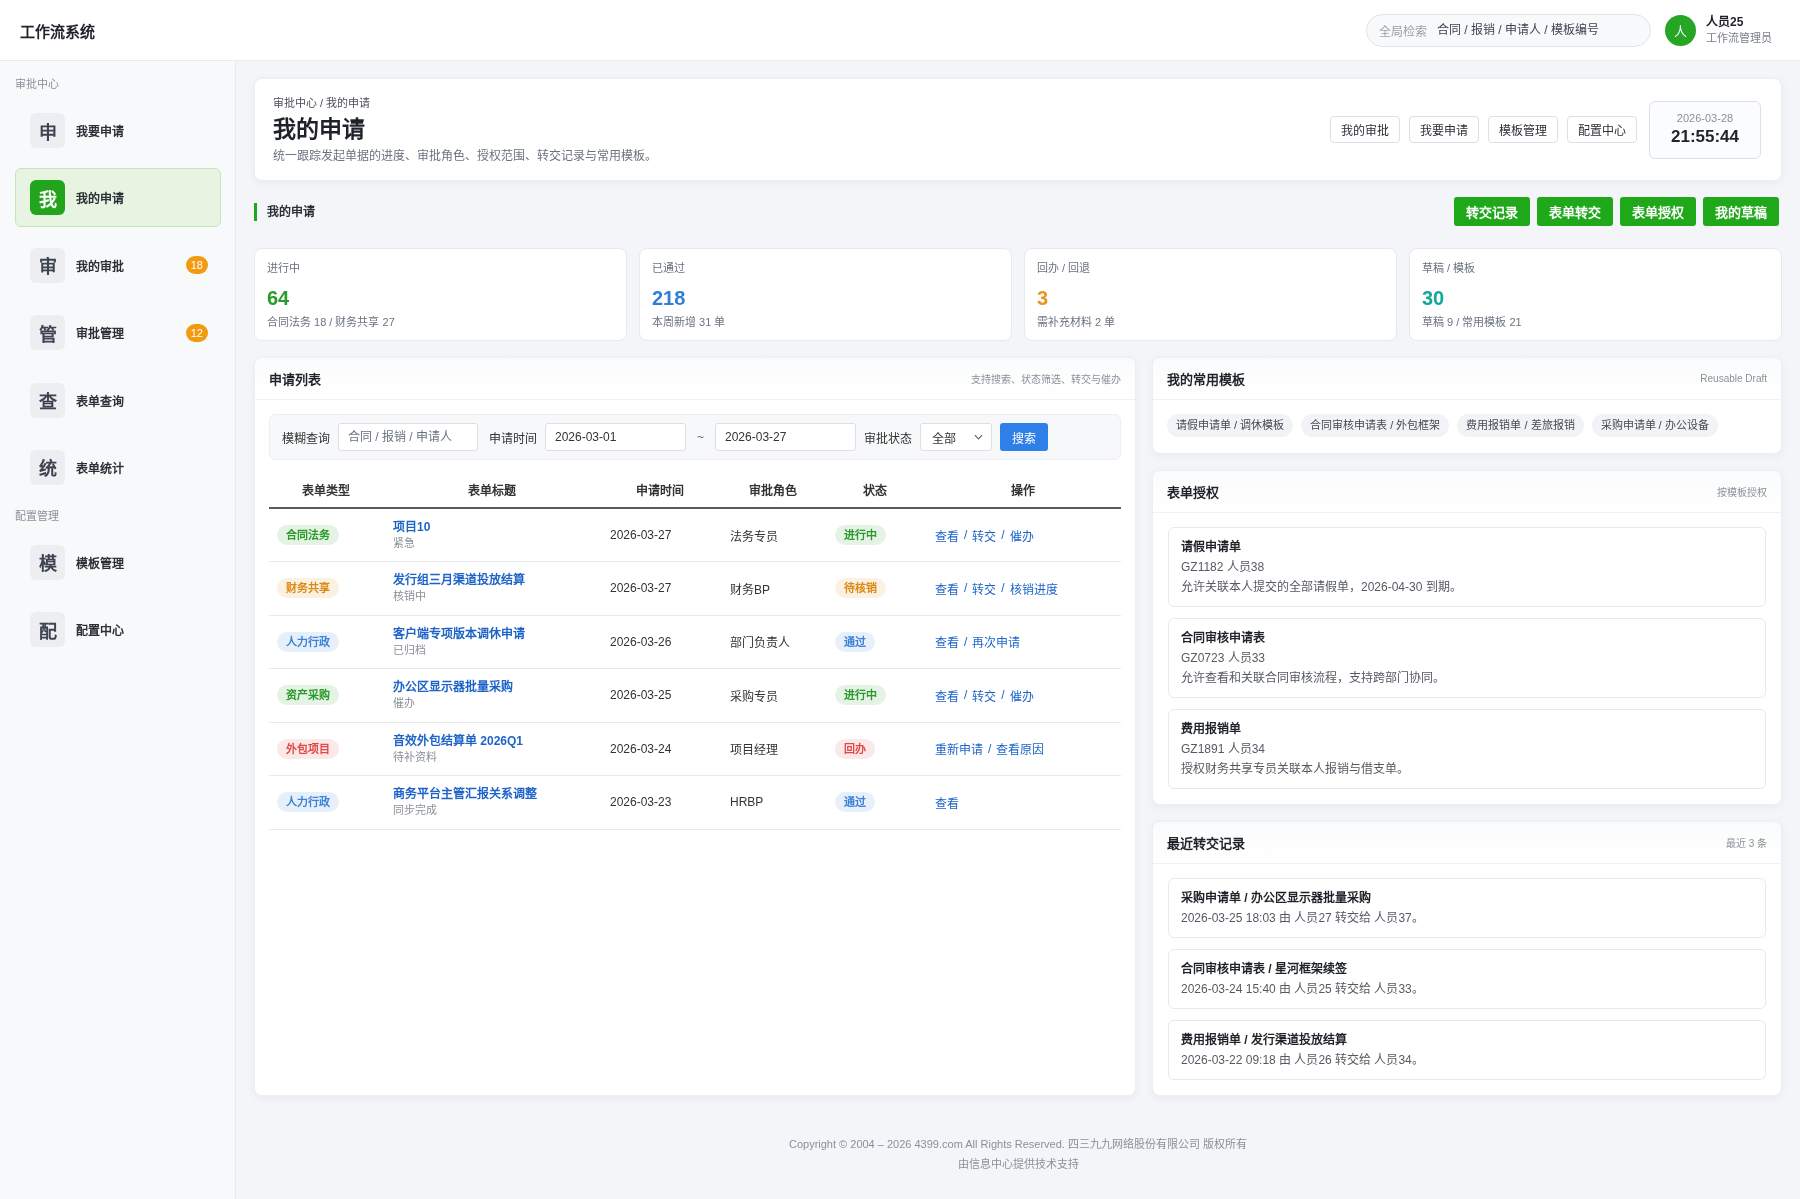  What do you see at coordinates (1746, 843) in the screenshot?
I see `card-hint: 最近 3 条` at bounding box center [1746, 843].